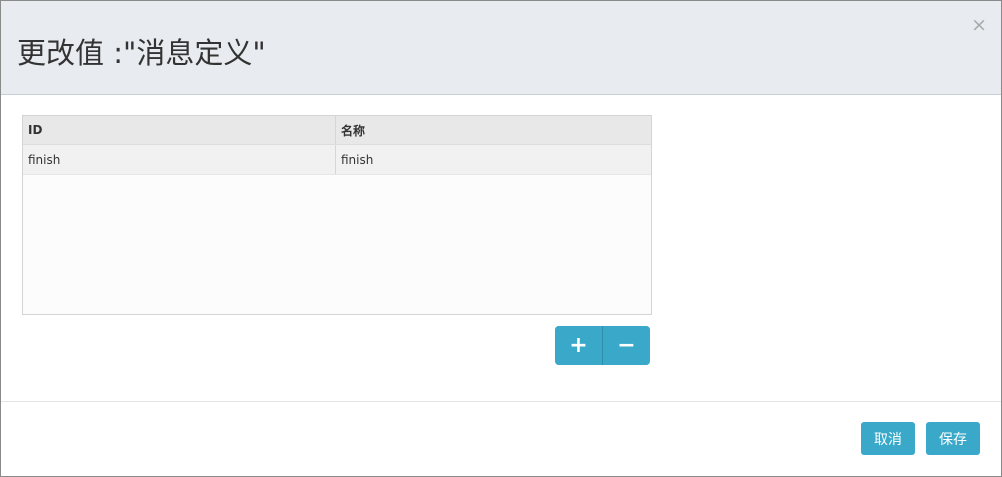 The height and width of the screenshot is (477, 1002). What do you see at coordinates (179, 159) in the screenshot?
I see `cell-id: finish` at bounding box center [179, 159].